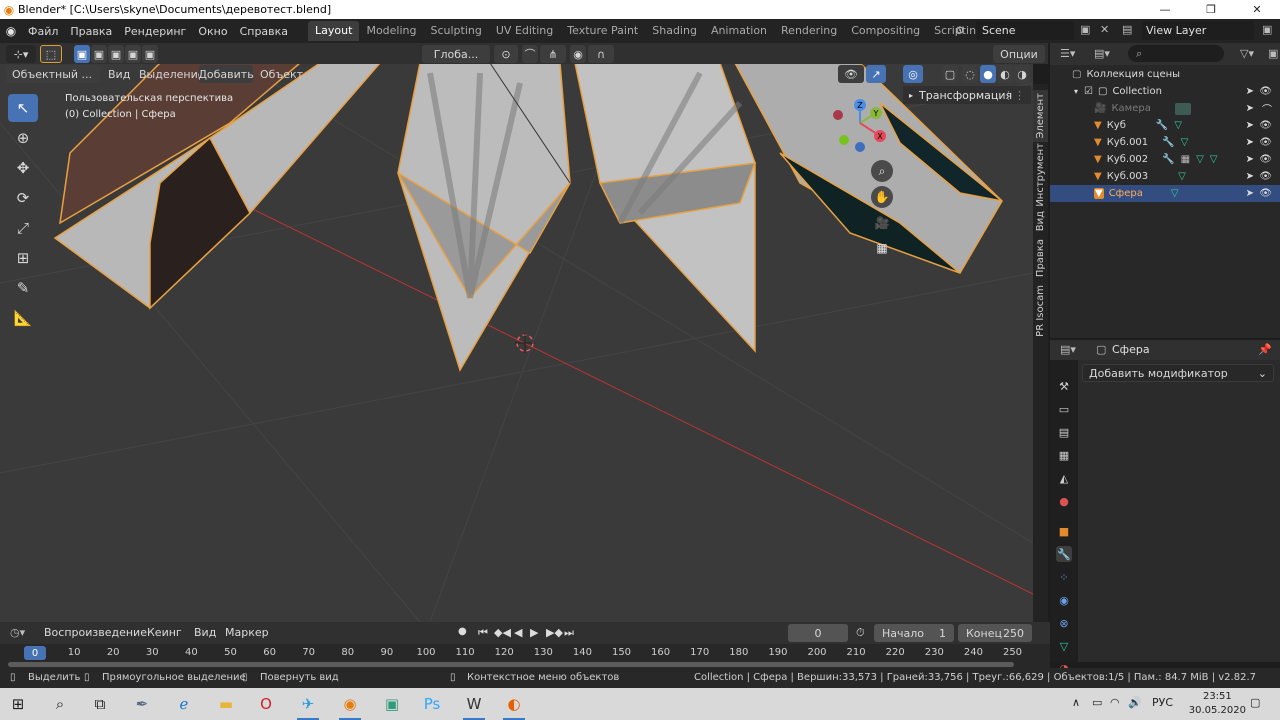 Image resolution: width=1280 pixels, height=720 pixels. What do you see at coordinates (674, 31) in the screenshot?
I see `tab-shading: Shading` at bounding box center [674, 31].